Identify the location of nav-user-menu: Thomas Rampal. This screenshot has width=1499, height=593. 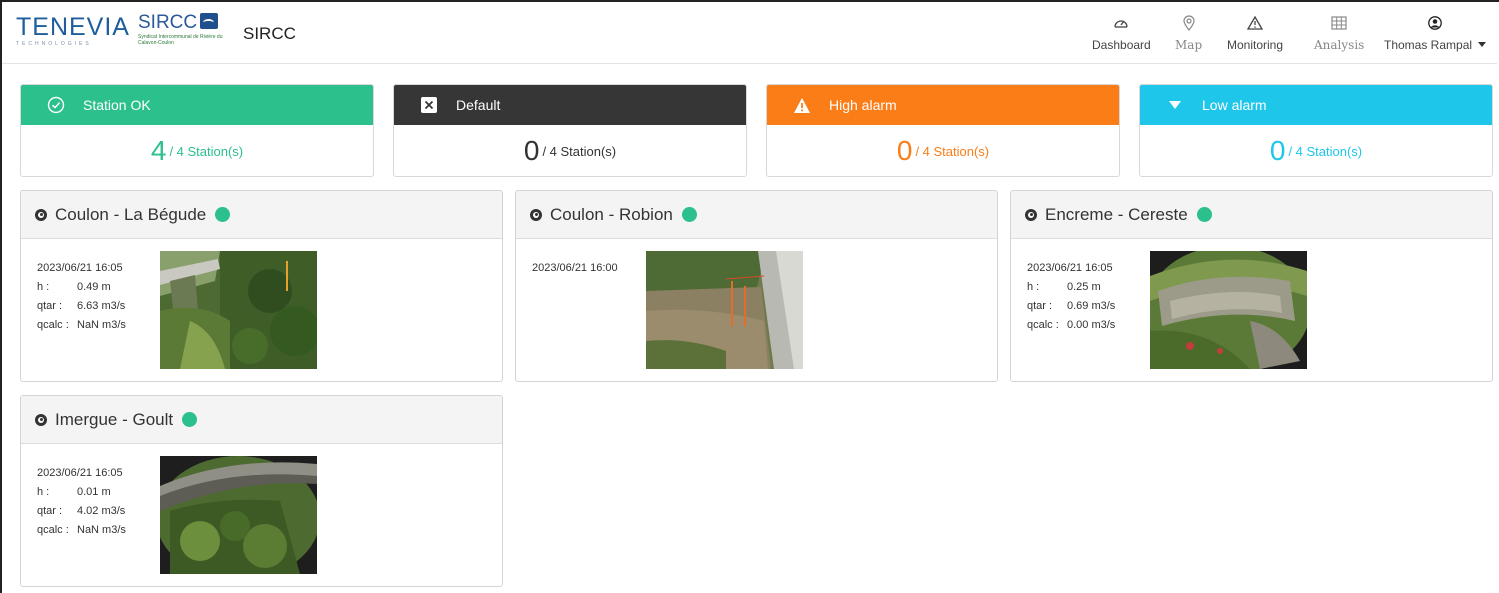
(1435, 33).